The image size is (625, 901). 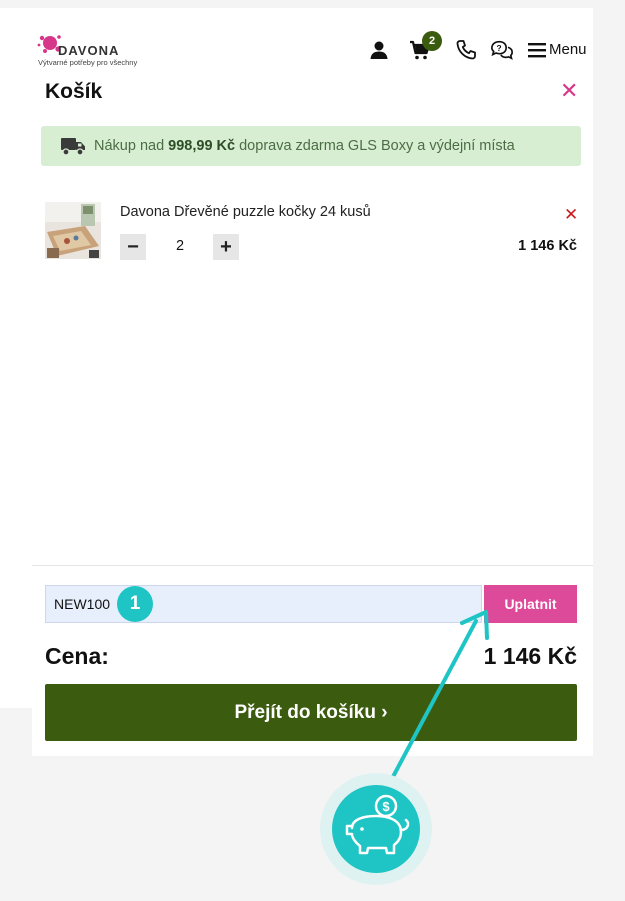 What do you see at coordinates (88, 62) in the screenshot?
I see `logo-tagline: Výtvarné potřeby pro všechny` at bounding box center [88, 62].